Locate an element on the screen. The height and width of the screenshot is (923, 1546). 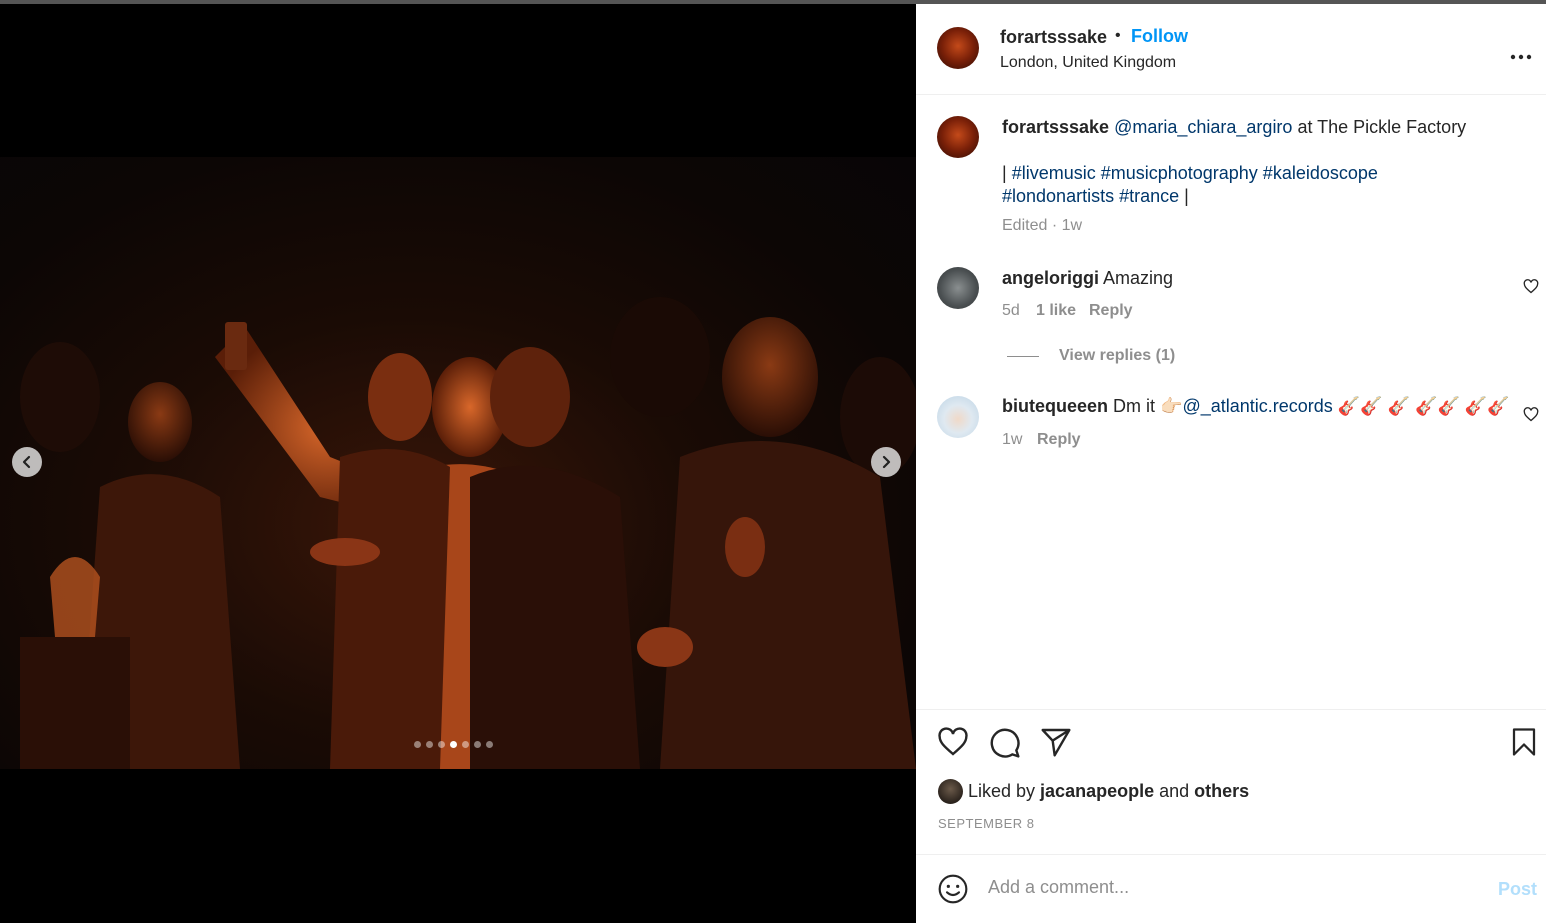
comment-1-body: angeloriggi Amazing is located at coordinates (1087, 278).